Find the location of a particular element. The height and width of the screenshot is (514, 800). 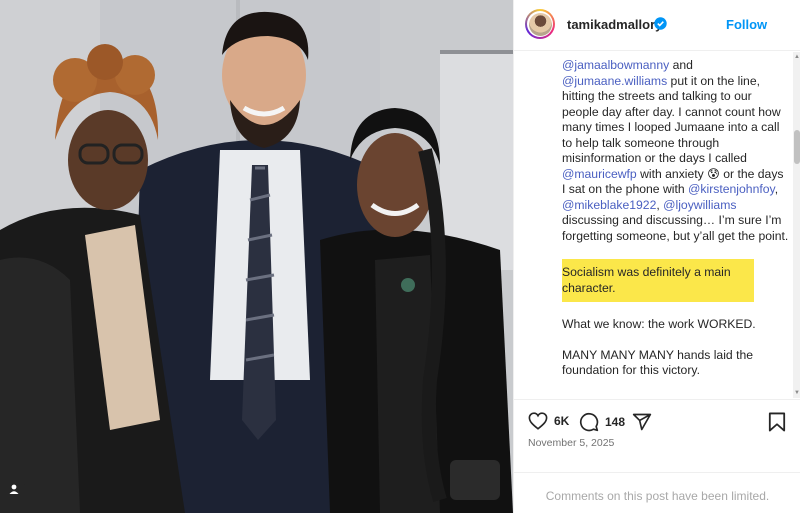

post-header: tamikadmallory Follow is located at coordinates (657, 25).